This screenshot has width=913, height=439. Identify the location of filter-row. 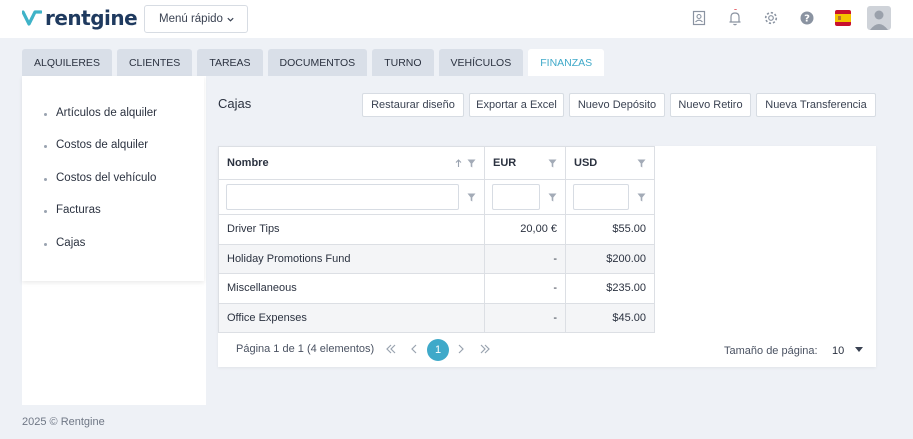
(436, 197).